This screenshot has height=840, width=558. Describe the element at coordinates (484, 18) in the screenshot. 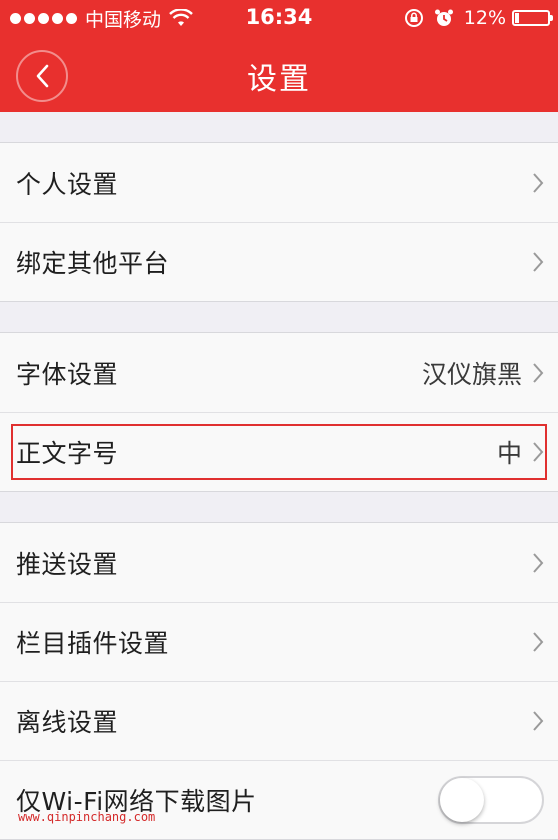

I see `battery-percentage: 12%` at that location.